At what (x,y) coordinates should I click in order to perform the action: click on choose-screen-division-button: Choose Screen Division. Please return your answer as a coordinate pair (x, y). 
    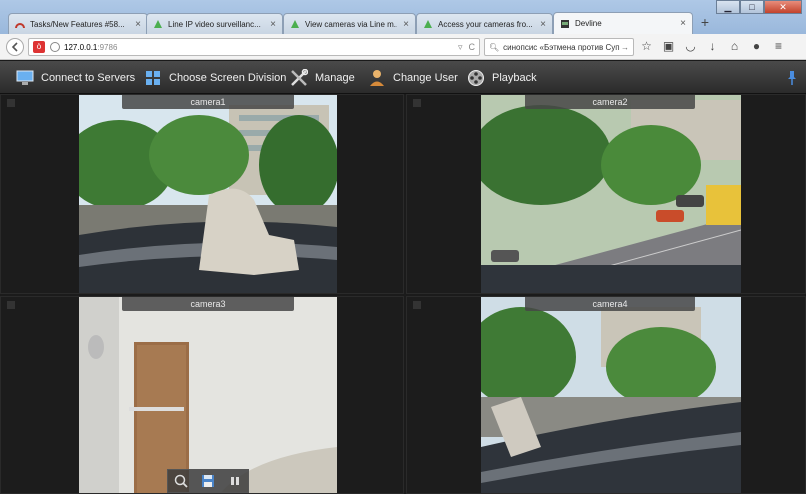
    Looking at the image, I should click on (215, 77).